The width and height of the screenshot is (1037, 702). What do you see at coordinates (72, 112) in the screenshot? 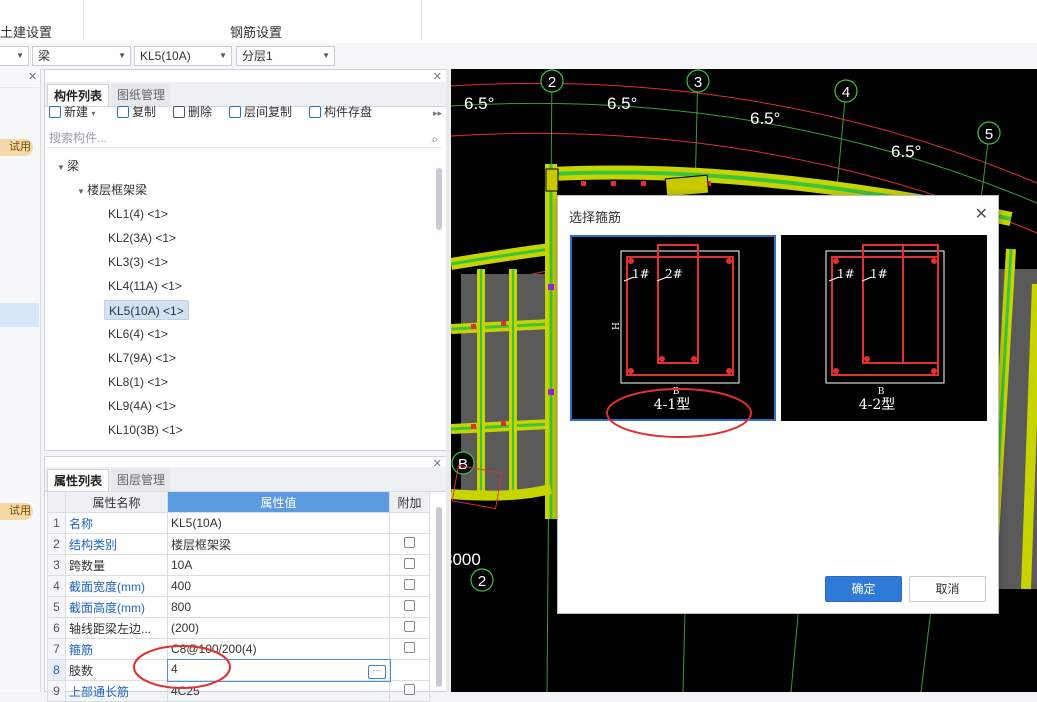
I see `new-button: 新建 ▾` at bounding box center [72, 112].